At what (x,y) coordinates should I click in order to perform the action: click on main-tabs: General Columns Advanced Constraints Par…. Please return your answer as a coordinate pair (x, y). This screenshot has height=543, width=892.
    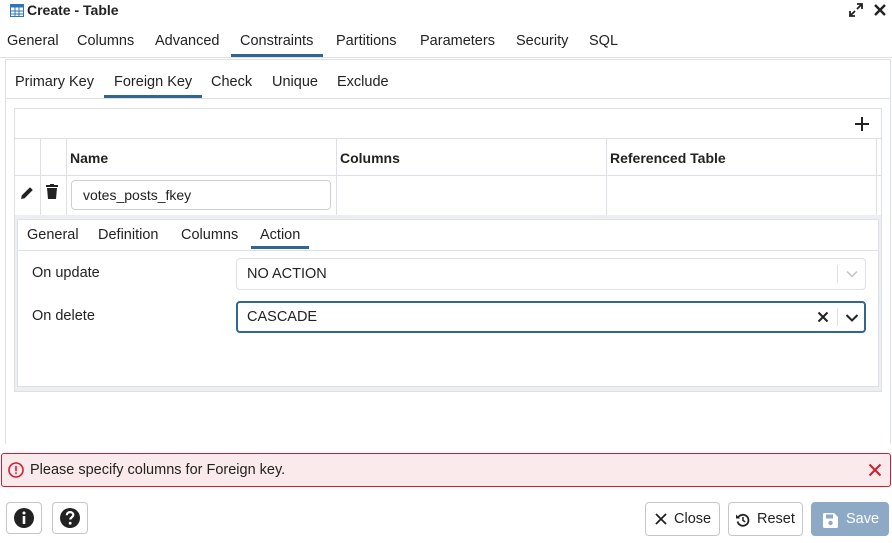
    Looking at the image, I should click on (446, 42).